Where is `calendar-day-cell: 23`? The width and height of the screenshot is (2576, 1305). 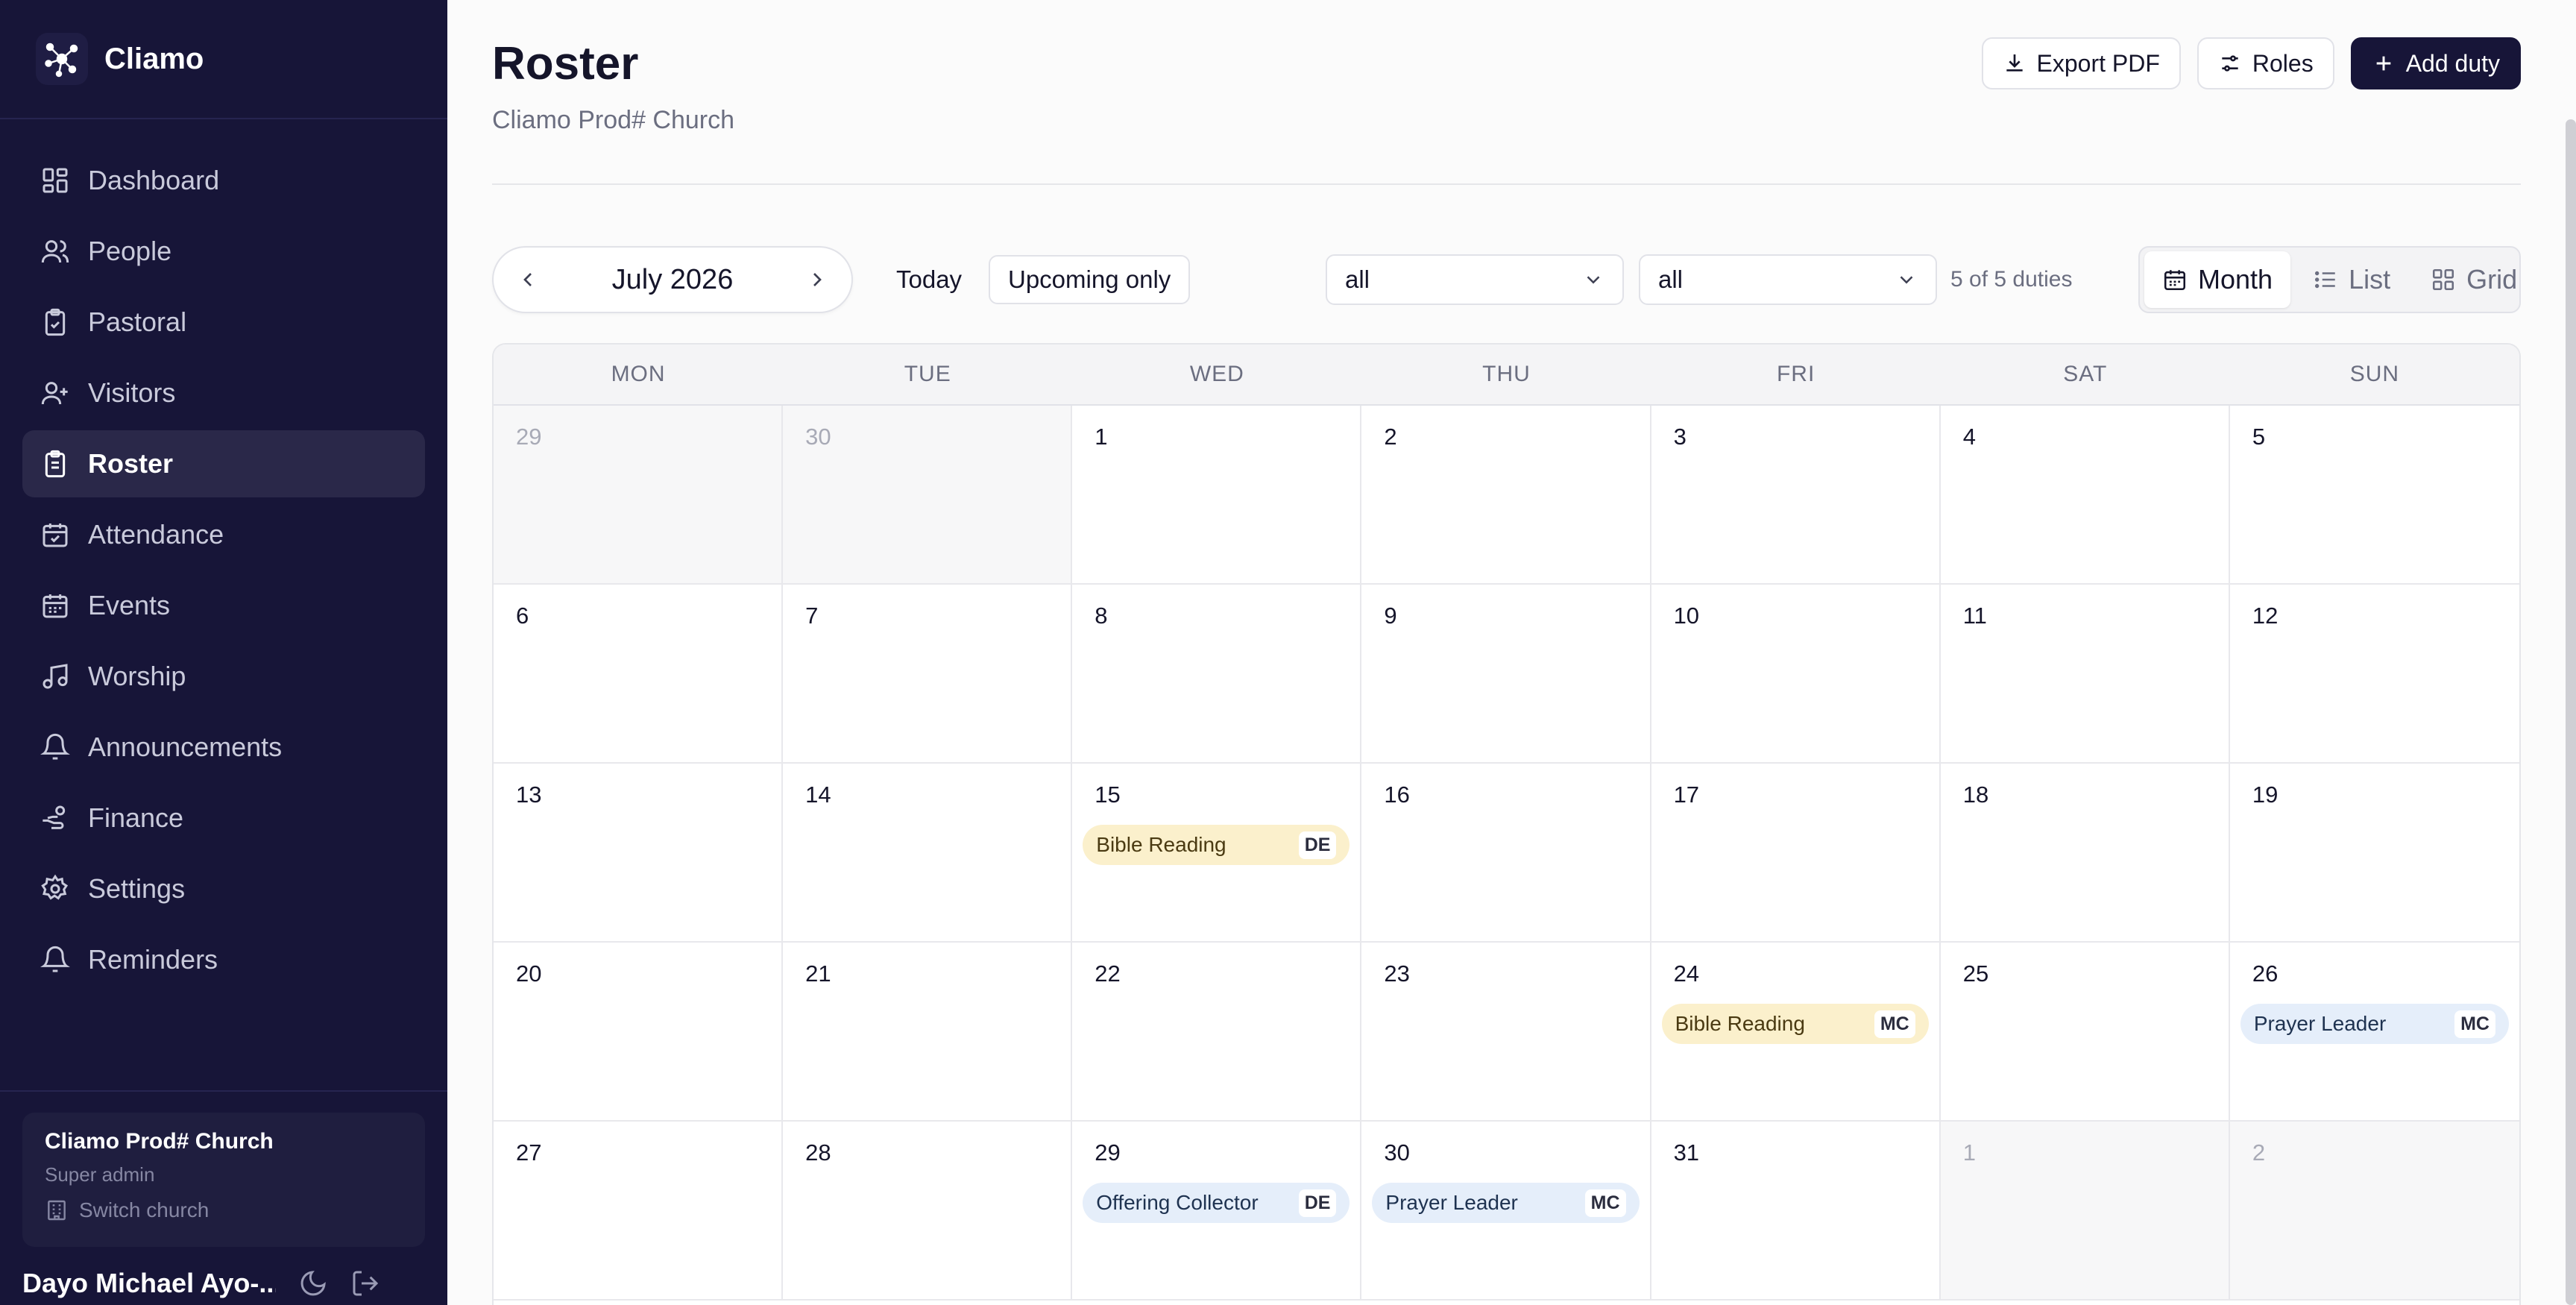 calendar-day-cell: 23 is located at coordinates (1506, 1032).